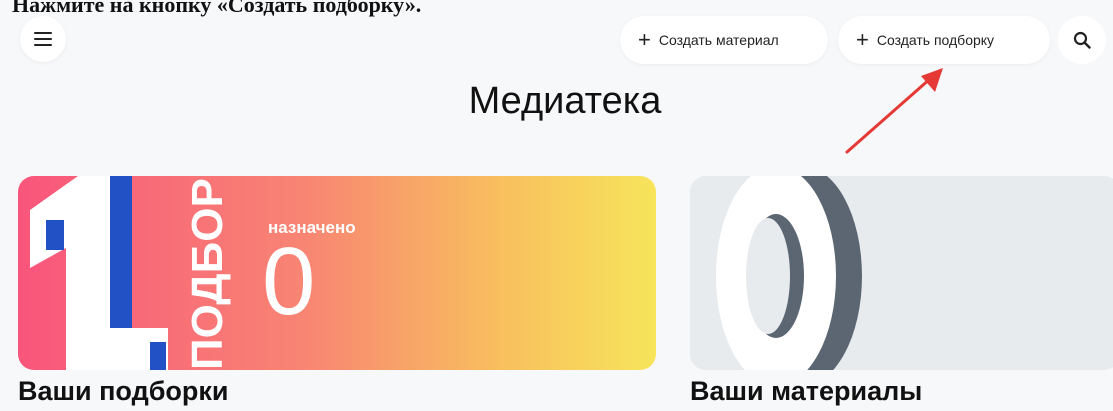 The height and width of the screenshot is (411, 1113). I want to click on menu-button, so click(43, 39).